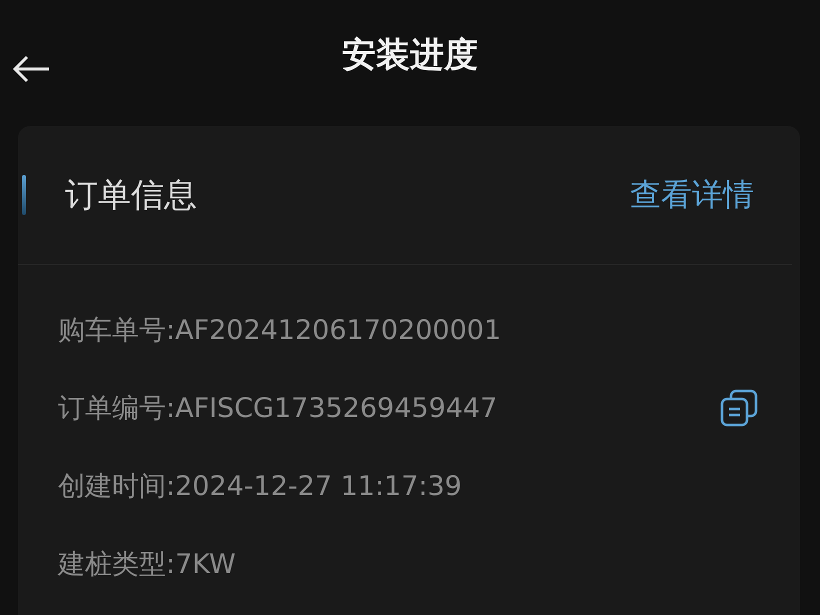 The width and height of the screenshot is (820, 615). Describe the element at coordinates (280, 330) in the screenshot. I see `order-field: 购车单号:AF20241206170200001` at that location.